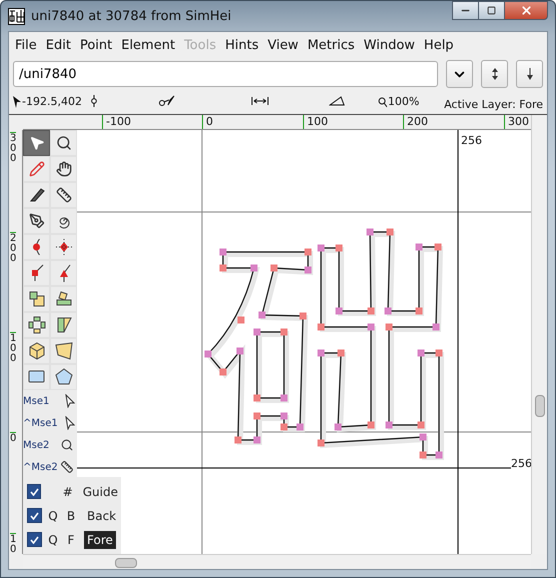 This screenshot has height=578, width=556. What do you see at coordinates (29, 45) in the screenshot?
I see `menu-item: File` at bounding box center [29, 45].